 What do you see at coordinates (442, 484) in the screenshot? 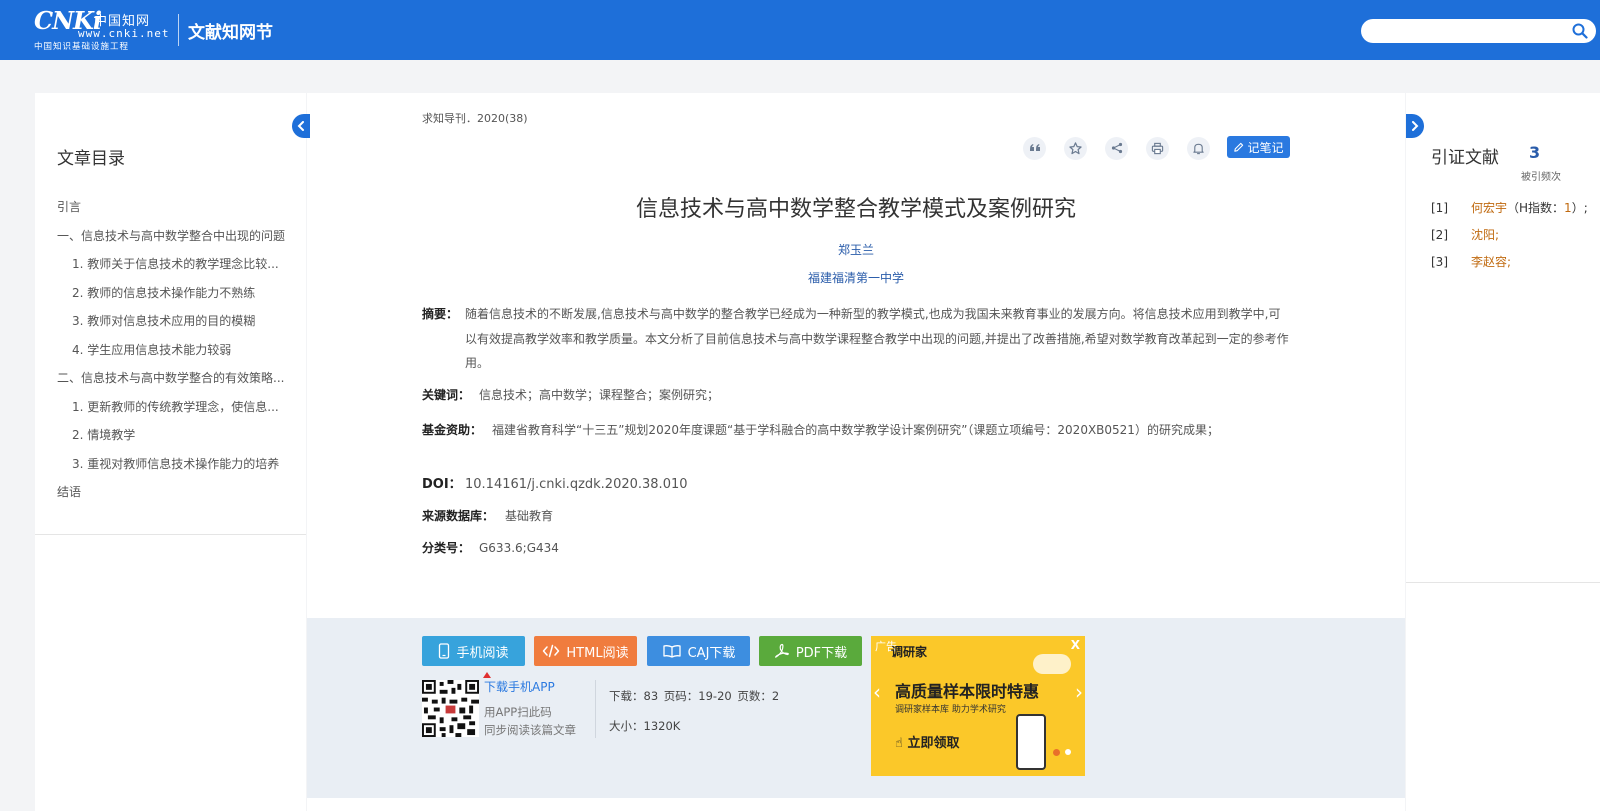
I see `doi-label: DOI：` at bounding box center [442, 484].